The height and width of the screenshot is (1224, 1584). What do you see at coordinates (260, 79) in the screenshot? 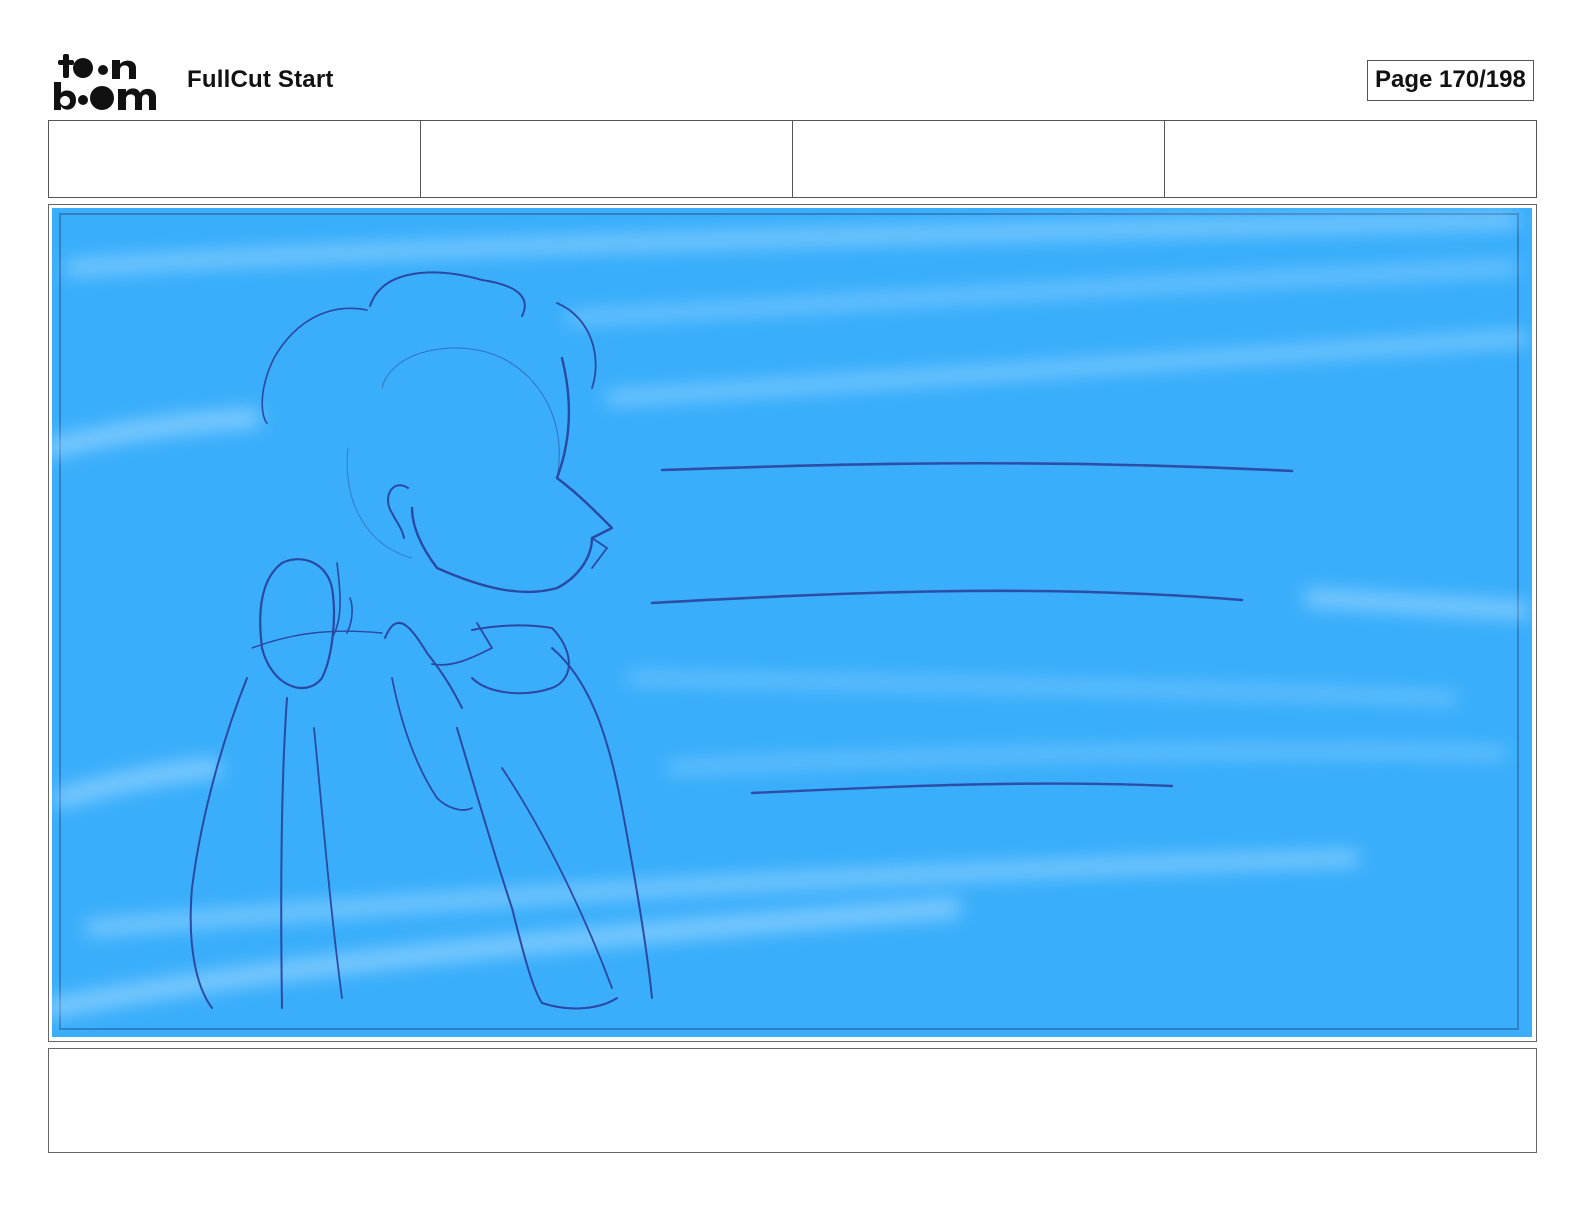
I see `project-title: FullCut Start` at bounding box center [260, 79].